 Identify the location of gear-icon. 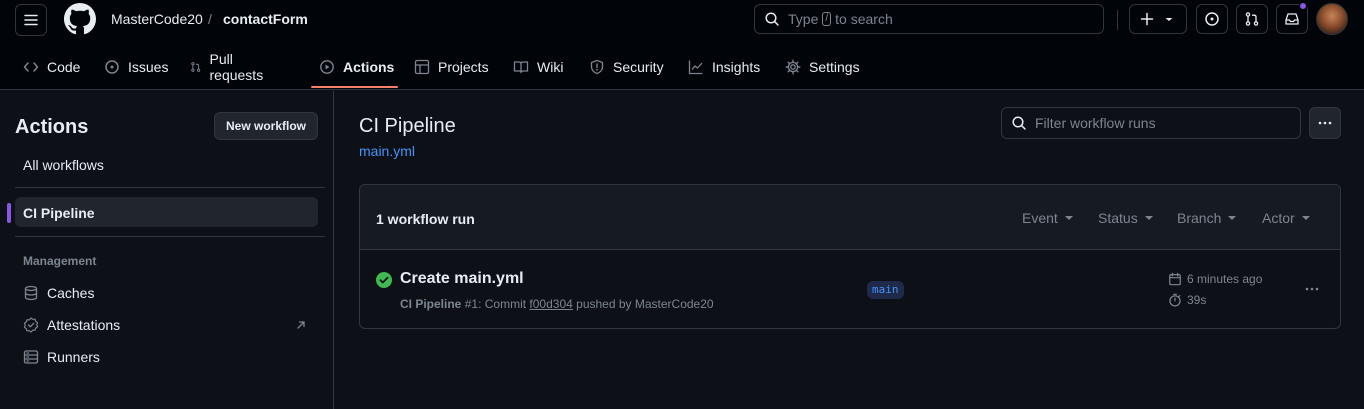
(793, 67).